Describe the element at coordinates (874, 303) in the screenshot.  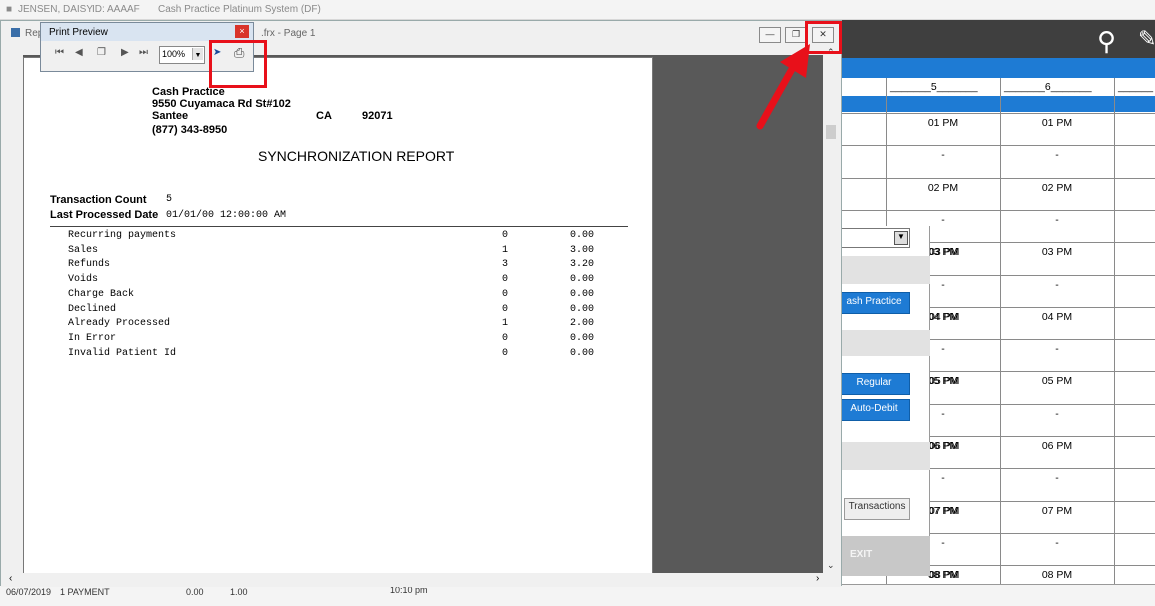
I see `practice-button: ash Practice` at that location.